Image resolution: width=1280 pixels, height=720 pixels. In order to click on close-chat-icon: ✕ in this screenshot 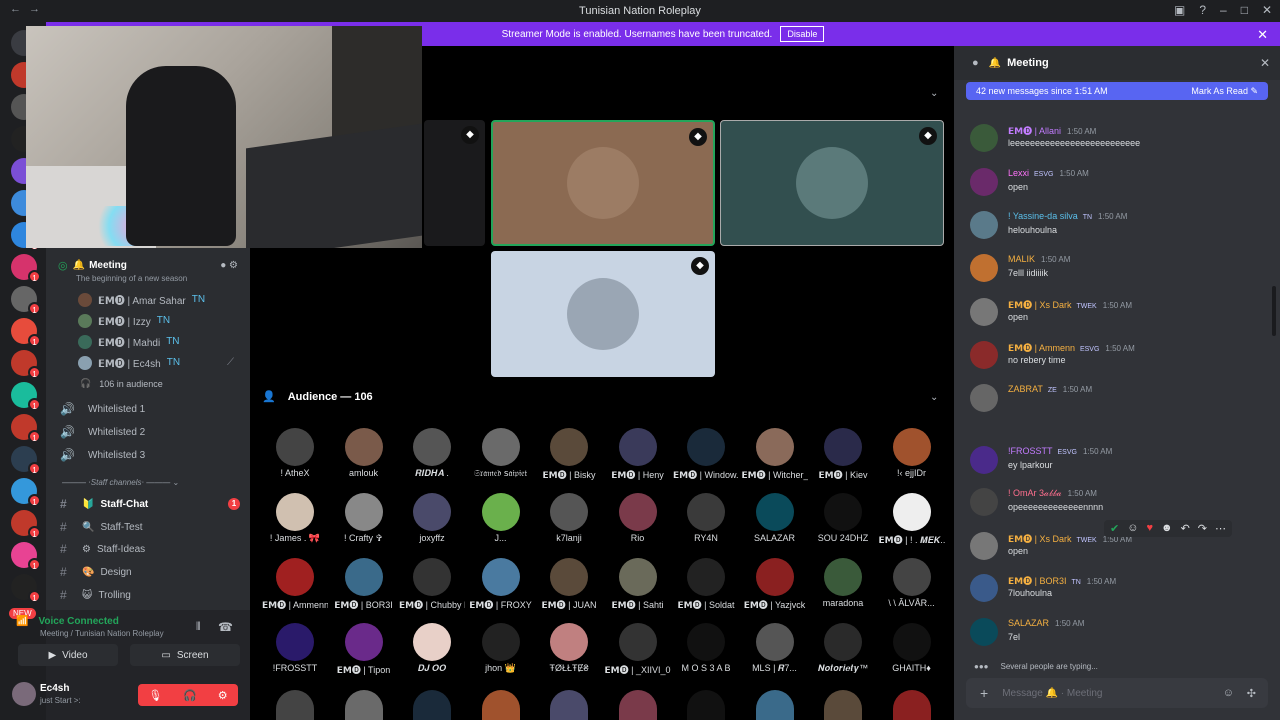, I will do `click(1265, 63)`.